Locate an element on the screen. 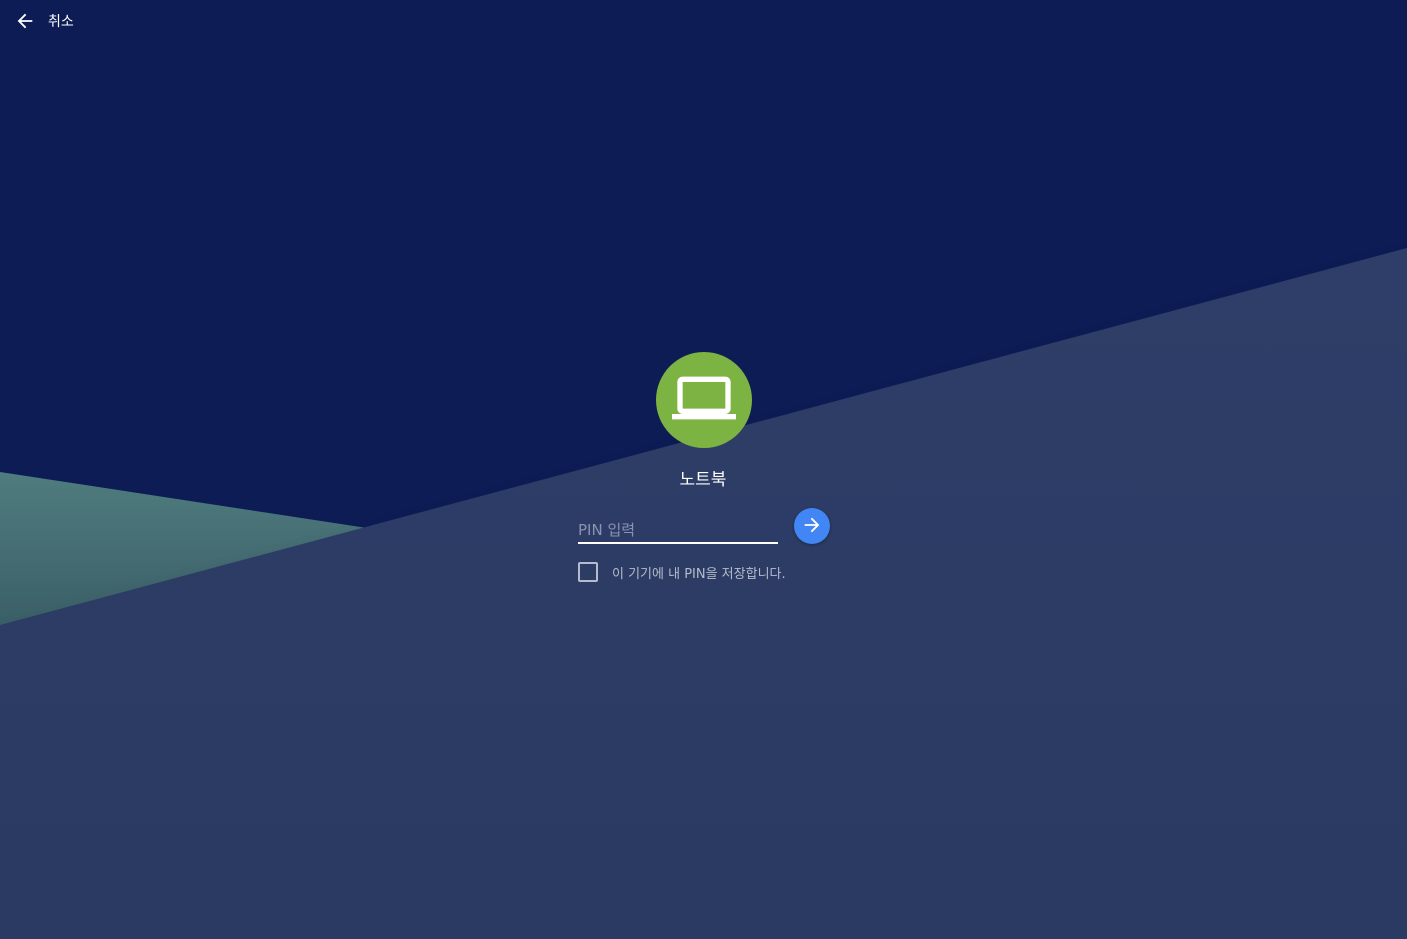  cancel-button: 취소 is located at coordinates (44, 21).